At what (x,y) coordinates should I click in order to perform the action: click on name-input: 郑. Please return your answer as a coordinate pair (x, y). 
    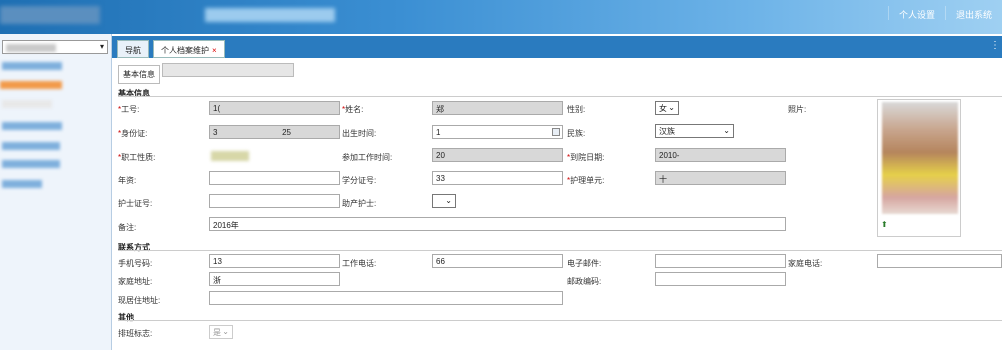
    Looking at the image, I should click on (497, 108).